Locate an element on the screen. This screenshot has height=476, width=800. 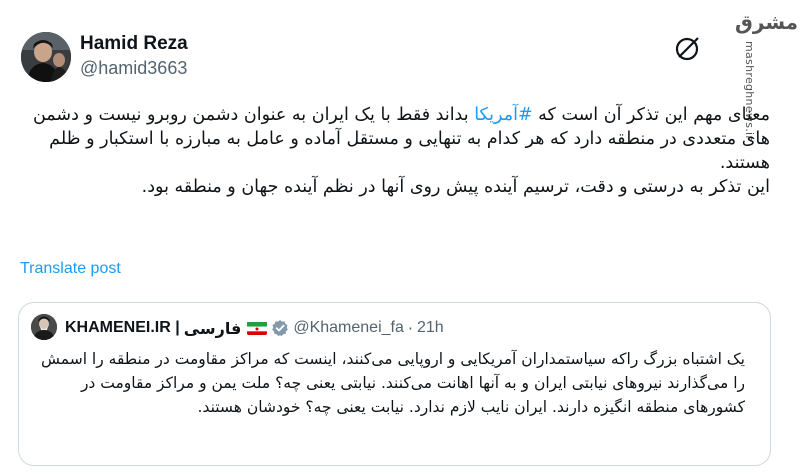
author-name: Hamid Reza is located at coordinates (134, 44).